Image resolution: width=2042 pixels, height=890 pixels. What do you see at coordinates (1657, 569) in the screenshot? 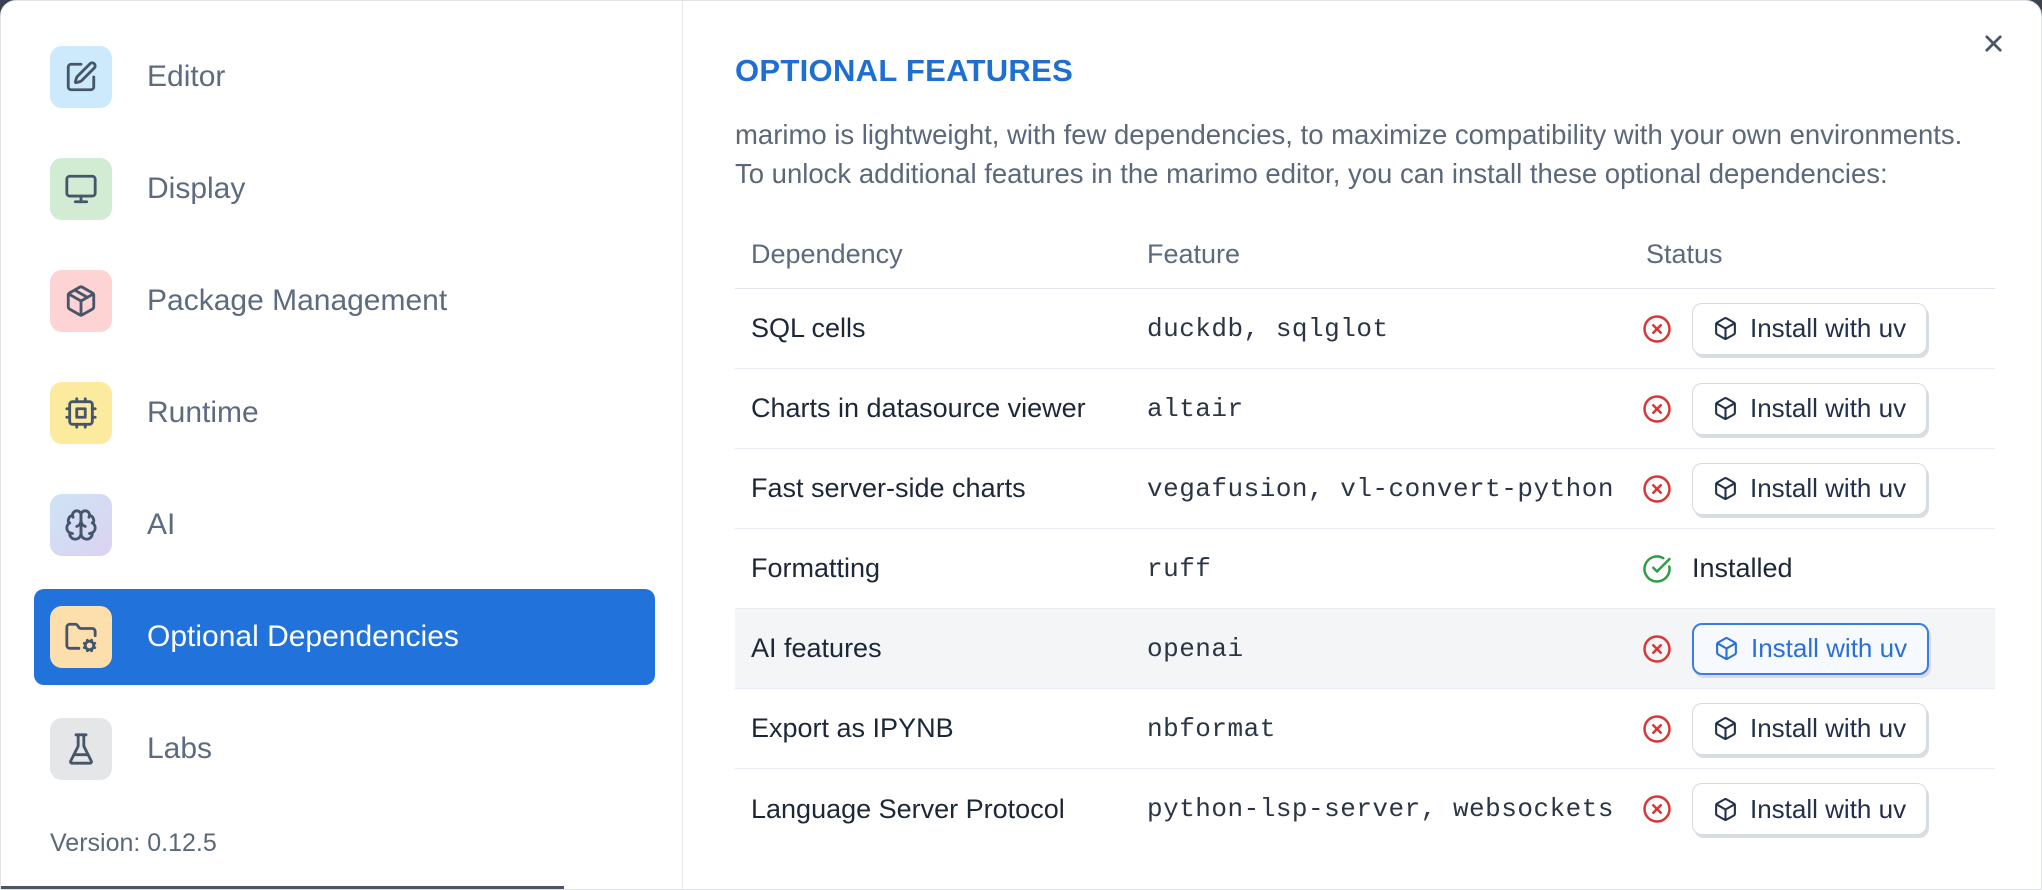
I see `installed-icon` at bounding box center [1657, 569].